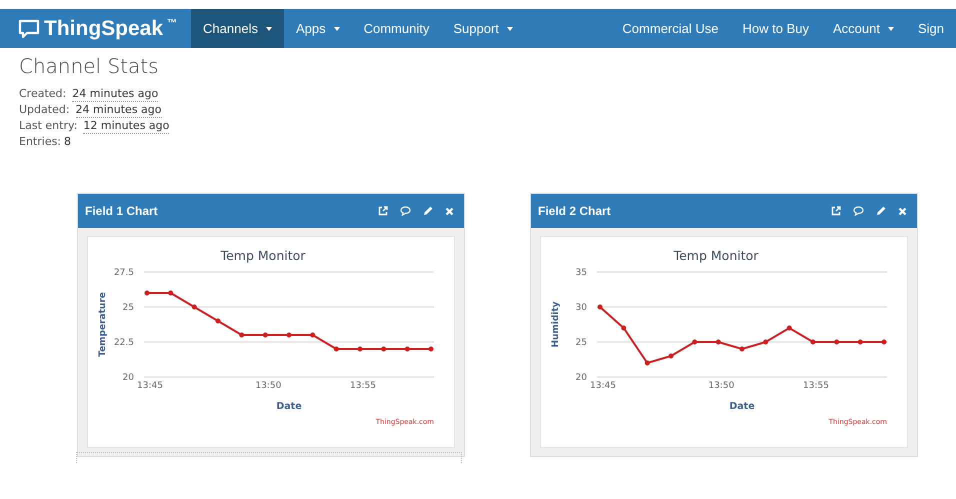 The width and height of the screenshot is (956, 499). I want to click on nav-link: Sign, so click(931, 28).